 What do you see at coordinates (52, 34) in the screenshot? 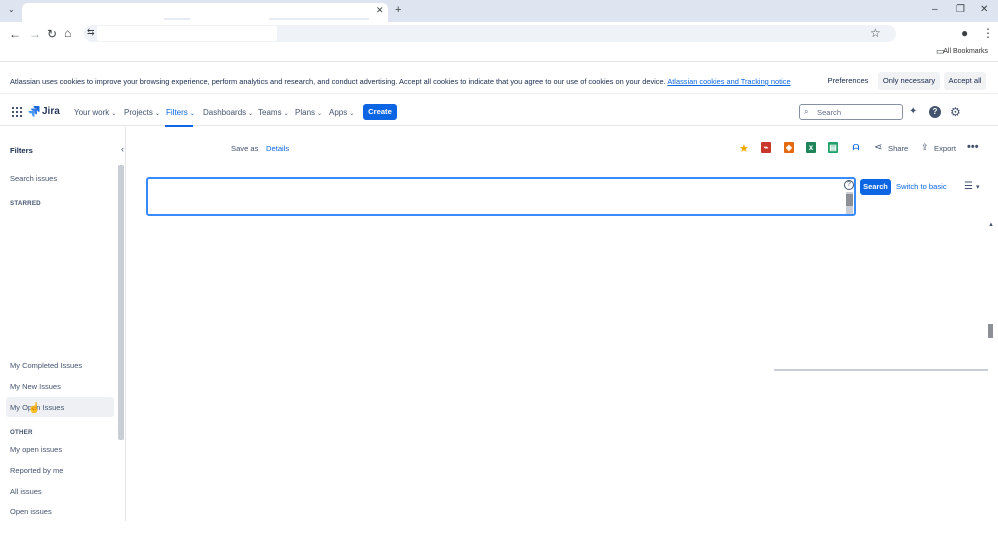
I see `reload-icon: ↻` at bounding box center [52, 34].